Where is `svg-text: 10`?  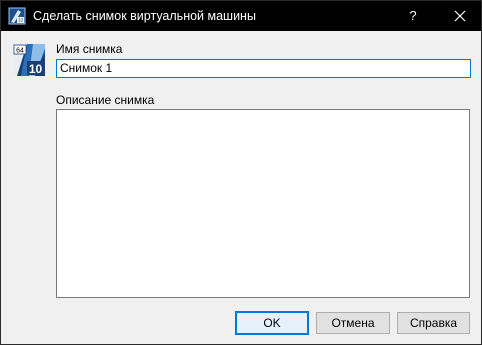
svg-text: 10 is located at coordinates (21, 21).